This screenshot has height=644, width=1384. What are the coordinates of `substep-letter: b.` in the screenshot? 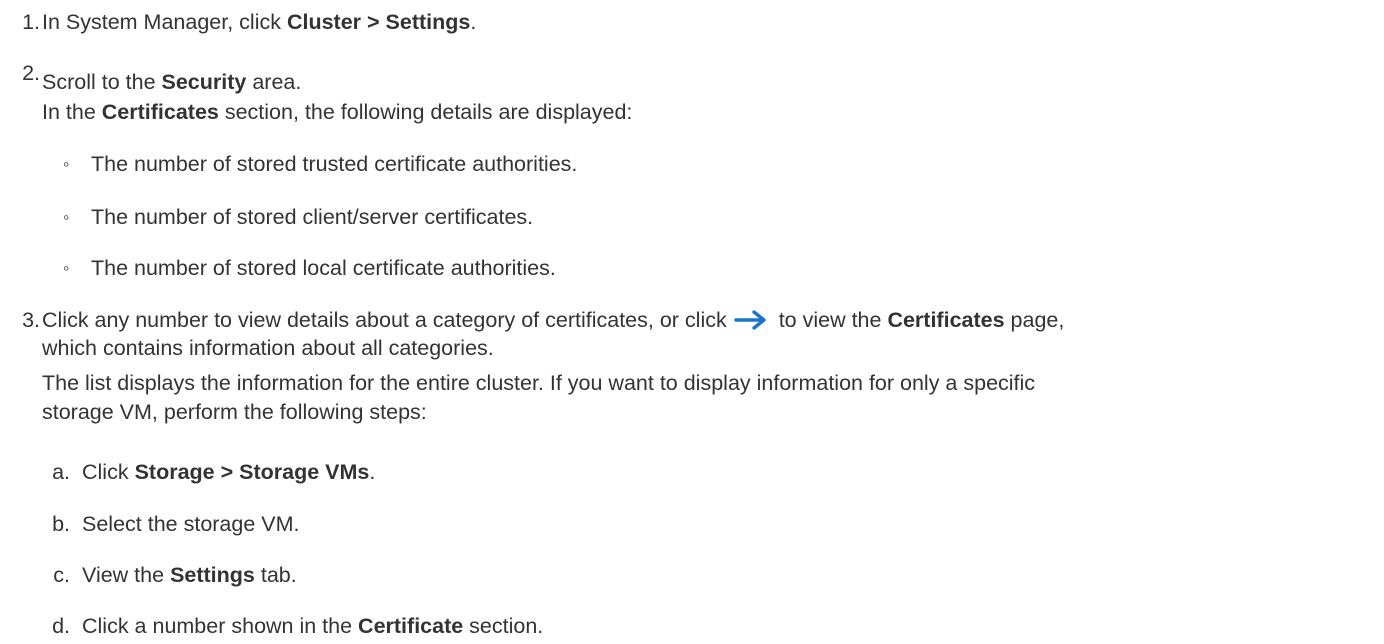 It's located at (61, 524).